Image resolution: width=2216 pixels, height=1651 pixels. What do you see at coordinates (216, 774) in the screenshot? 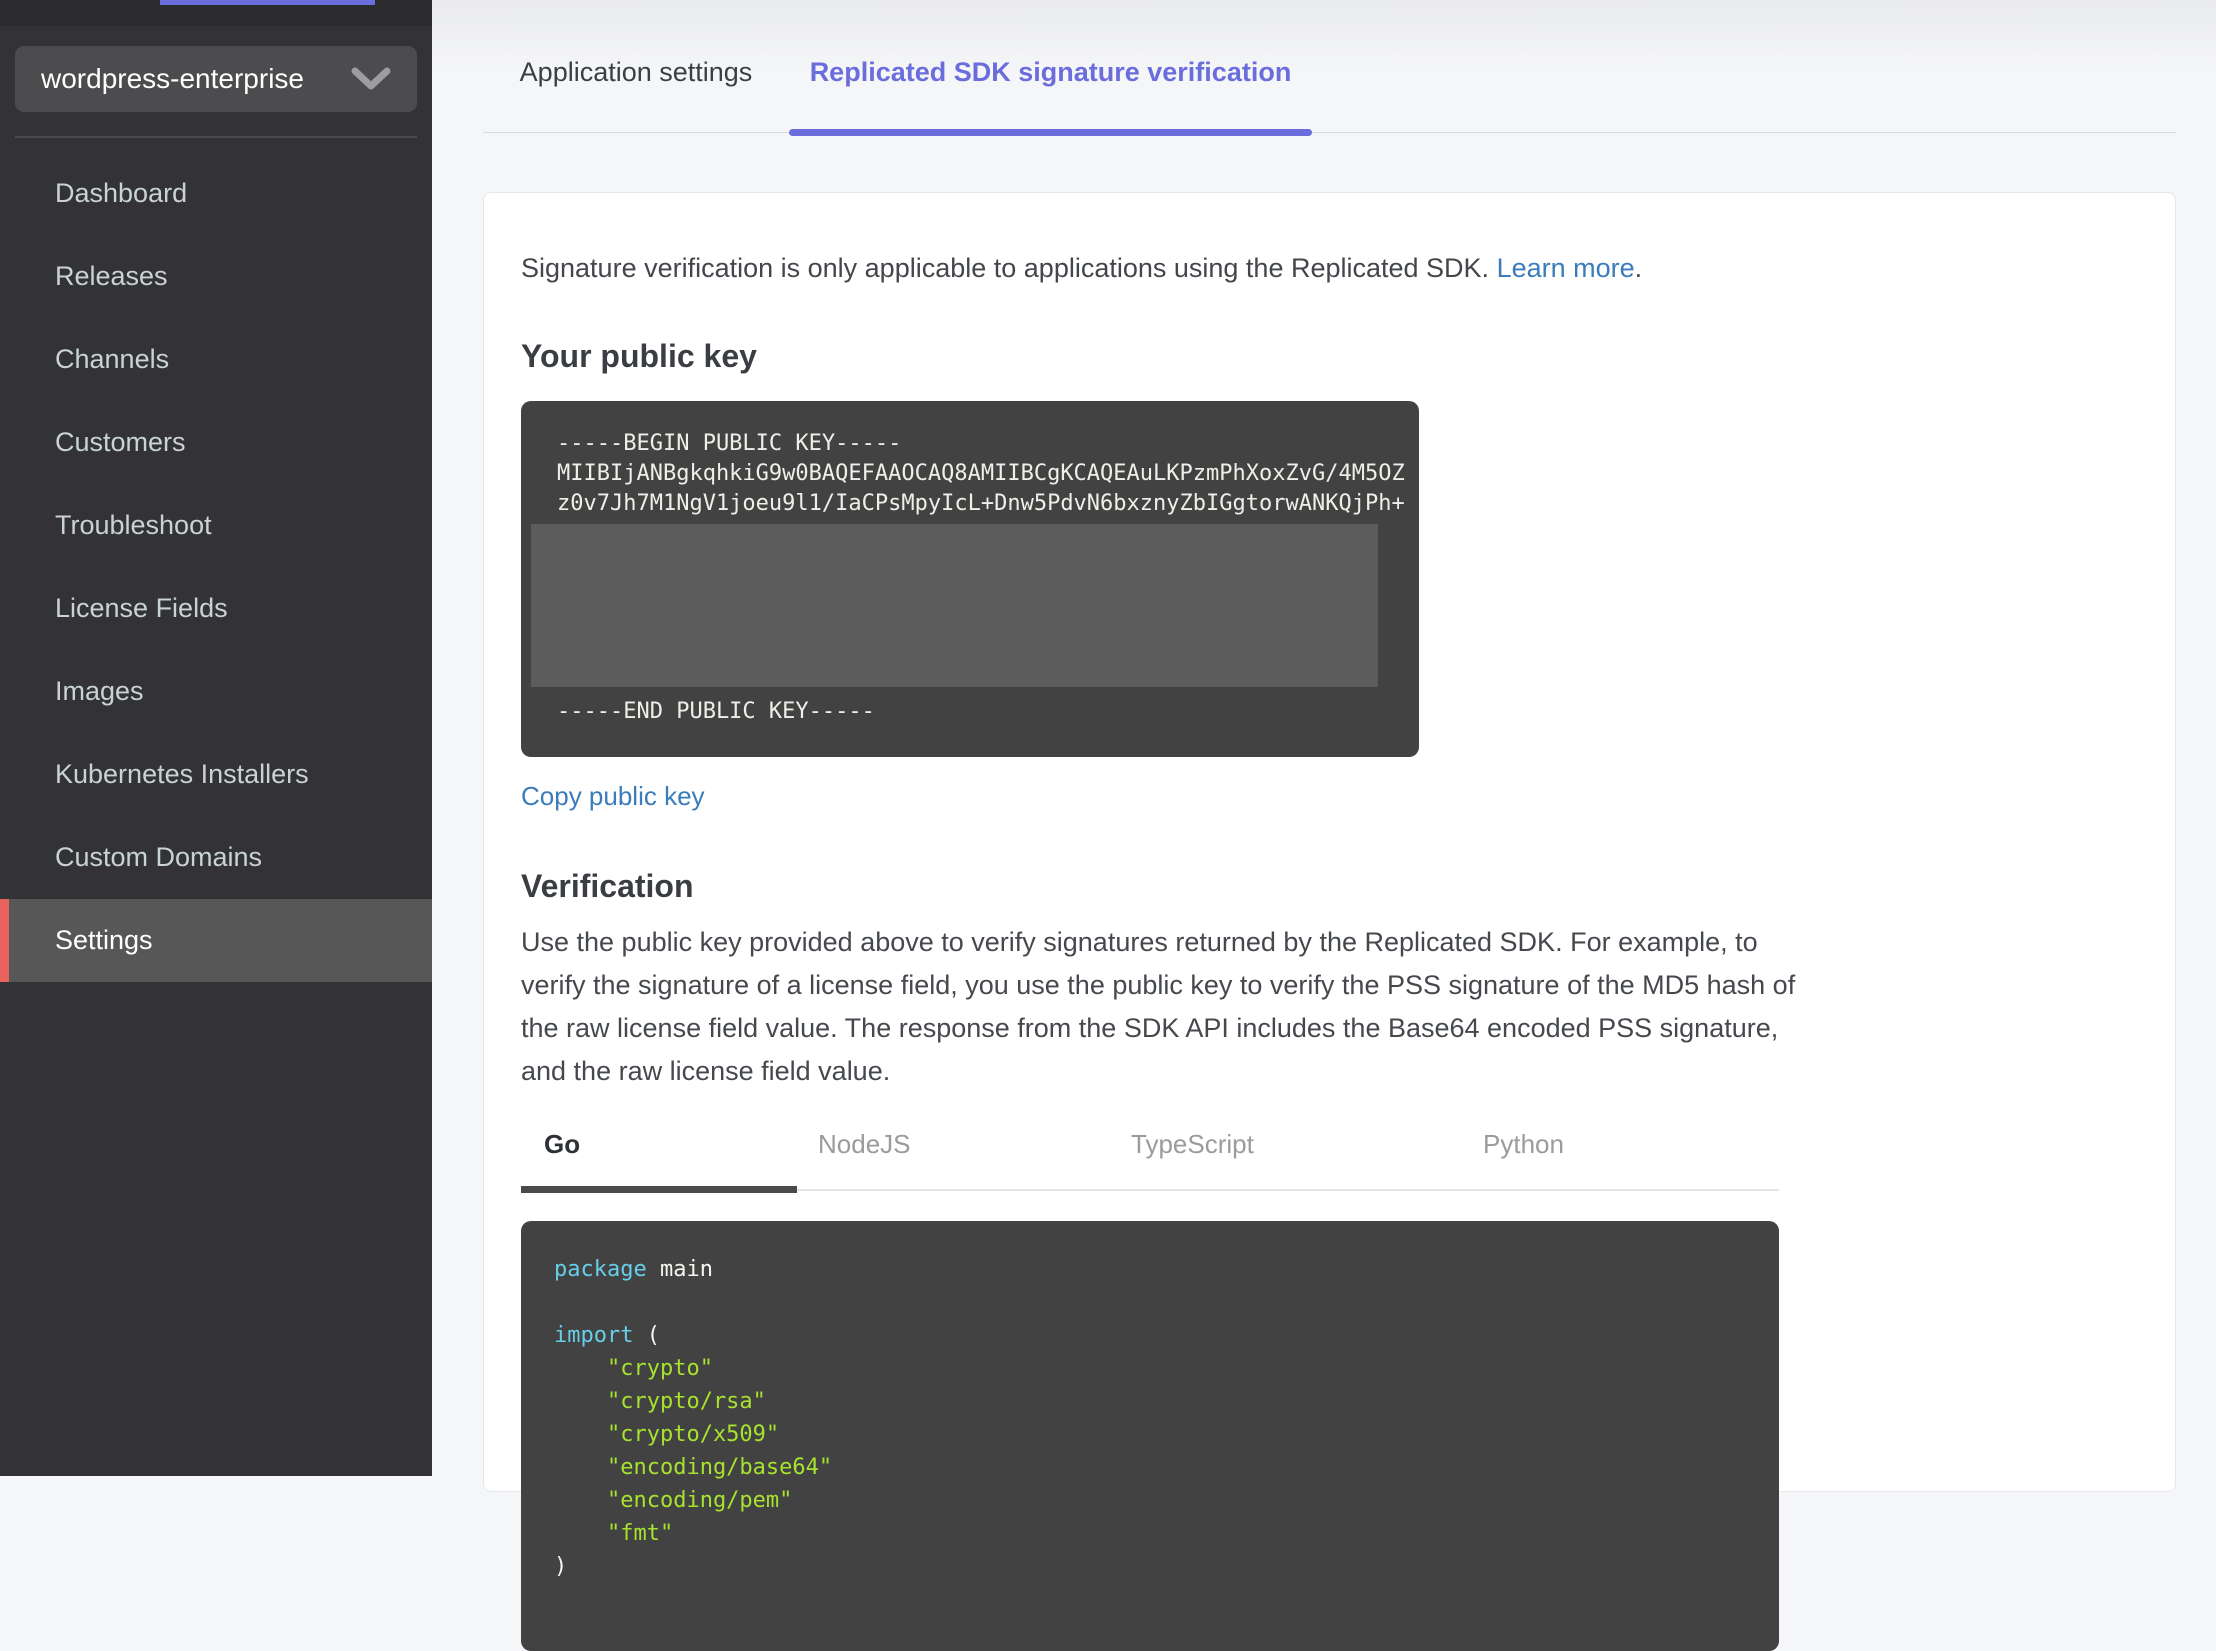
I see `sidebar-item-kubernetes-installers: Kubernetes Installers` at bounding box center [216, 774].